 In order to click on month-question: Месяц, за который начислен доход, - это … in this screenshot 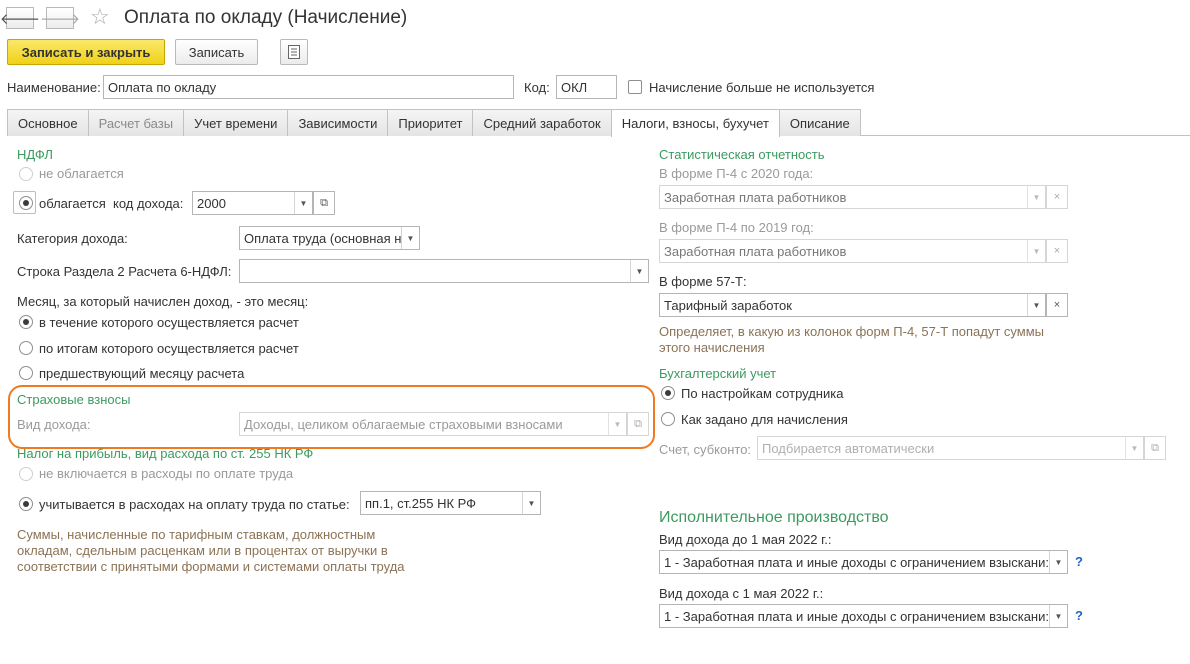, I will do `click(163, 301)`.